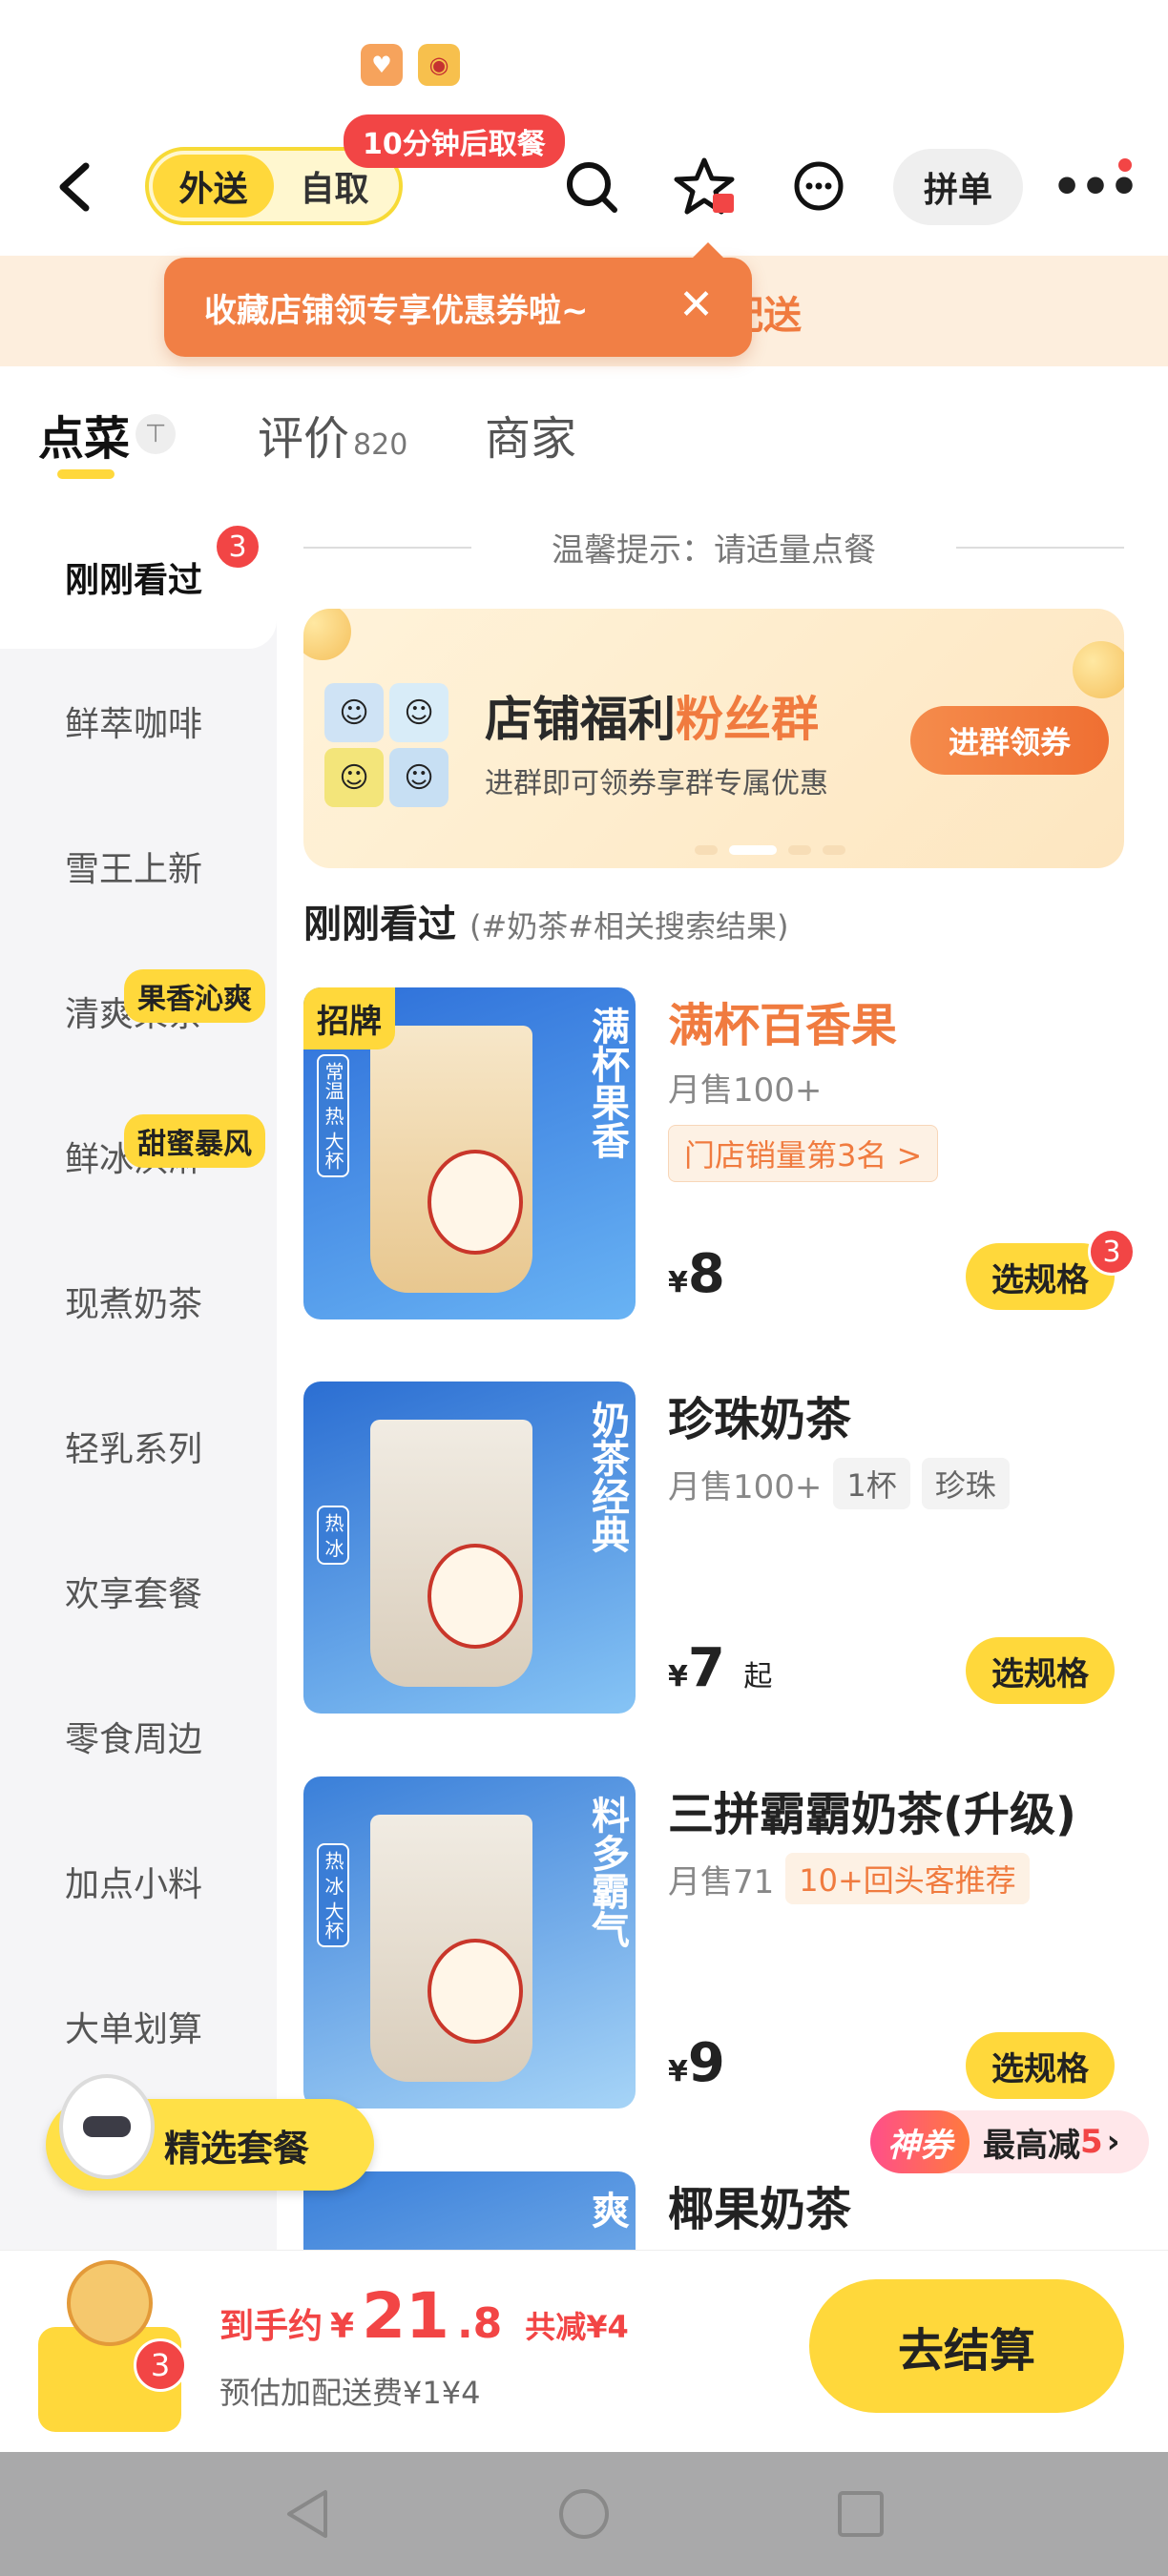 The width and height of the screenshot is (1168, 2576). What do you see at coordinates (803, 1153) in the screenshot?
I see `rank-chip: 门店销量第3名 >` at bounding box center [803, 1153].